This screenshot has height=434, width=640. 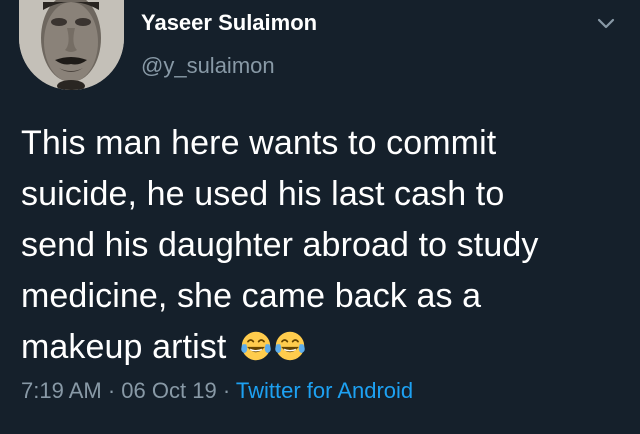 I want to click on tweet-date: 06 Oct 19, so click(x=168, y=390).